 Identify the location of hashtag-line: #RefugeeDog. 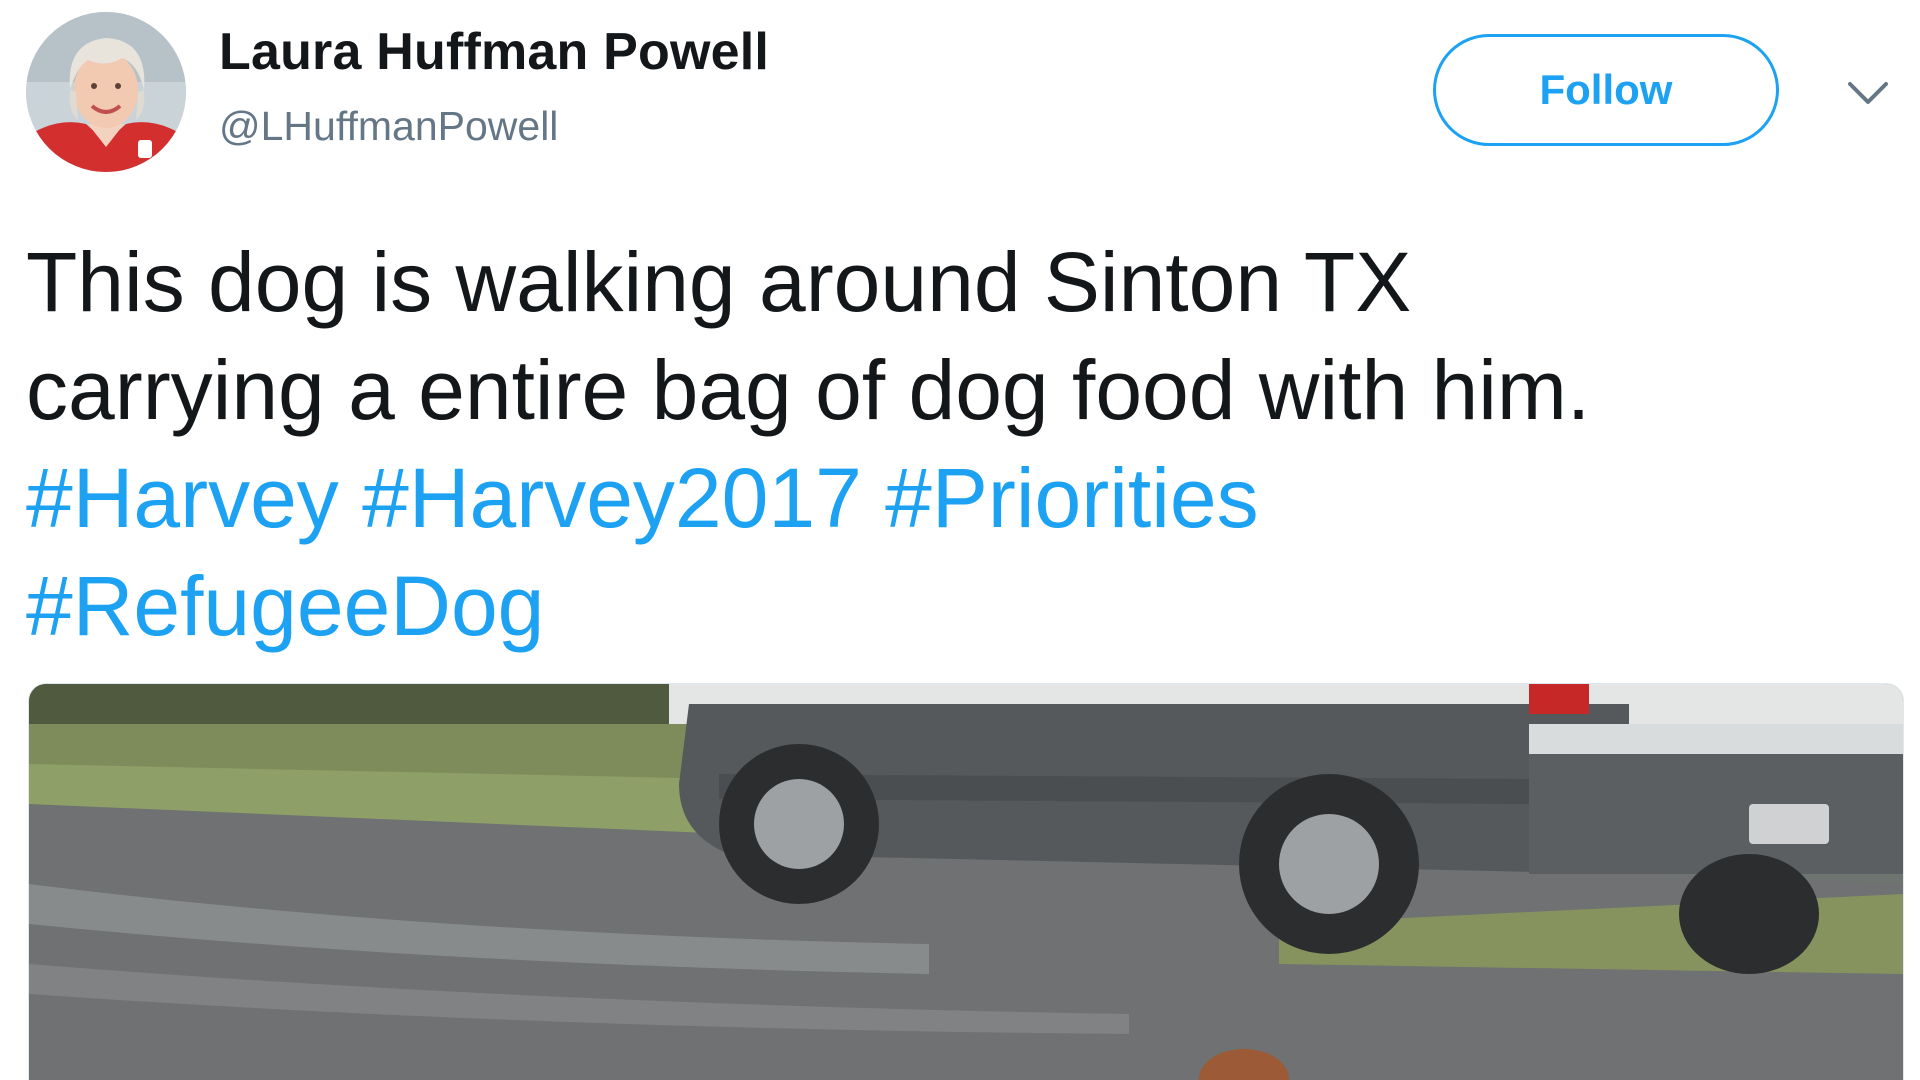
(956, 606).